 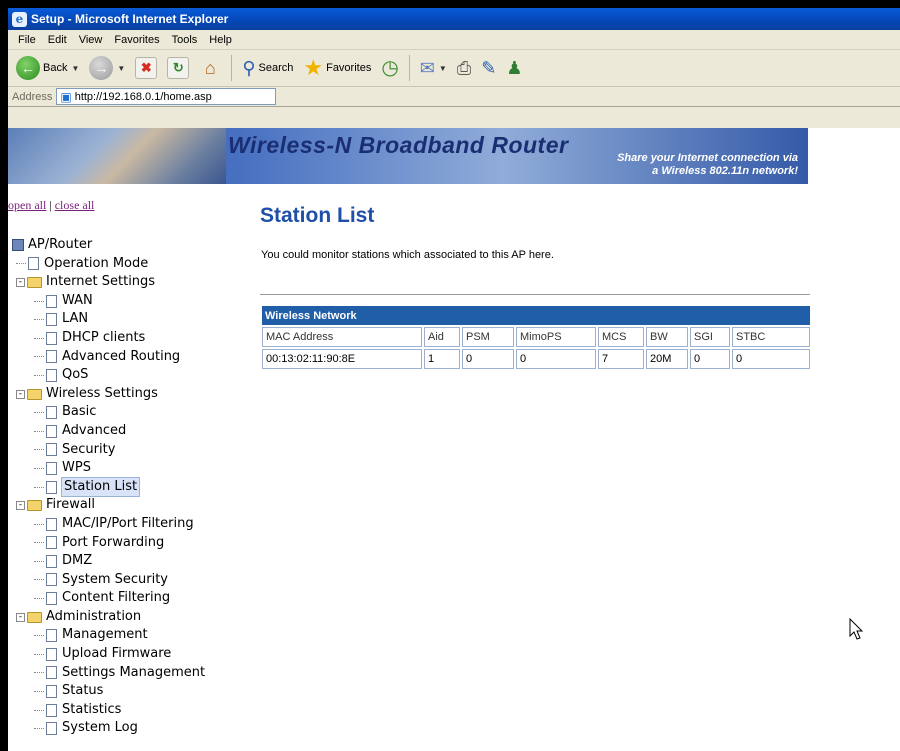 I want to click on tree-label: WPS, so click(x=76, y=468).